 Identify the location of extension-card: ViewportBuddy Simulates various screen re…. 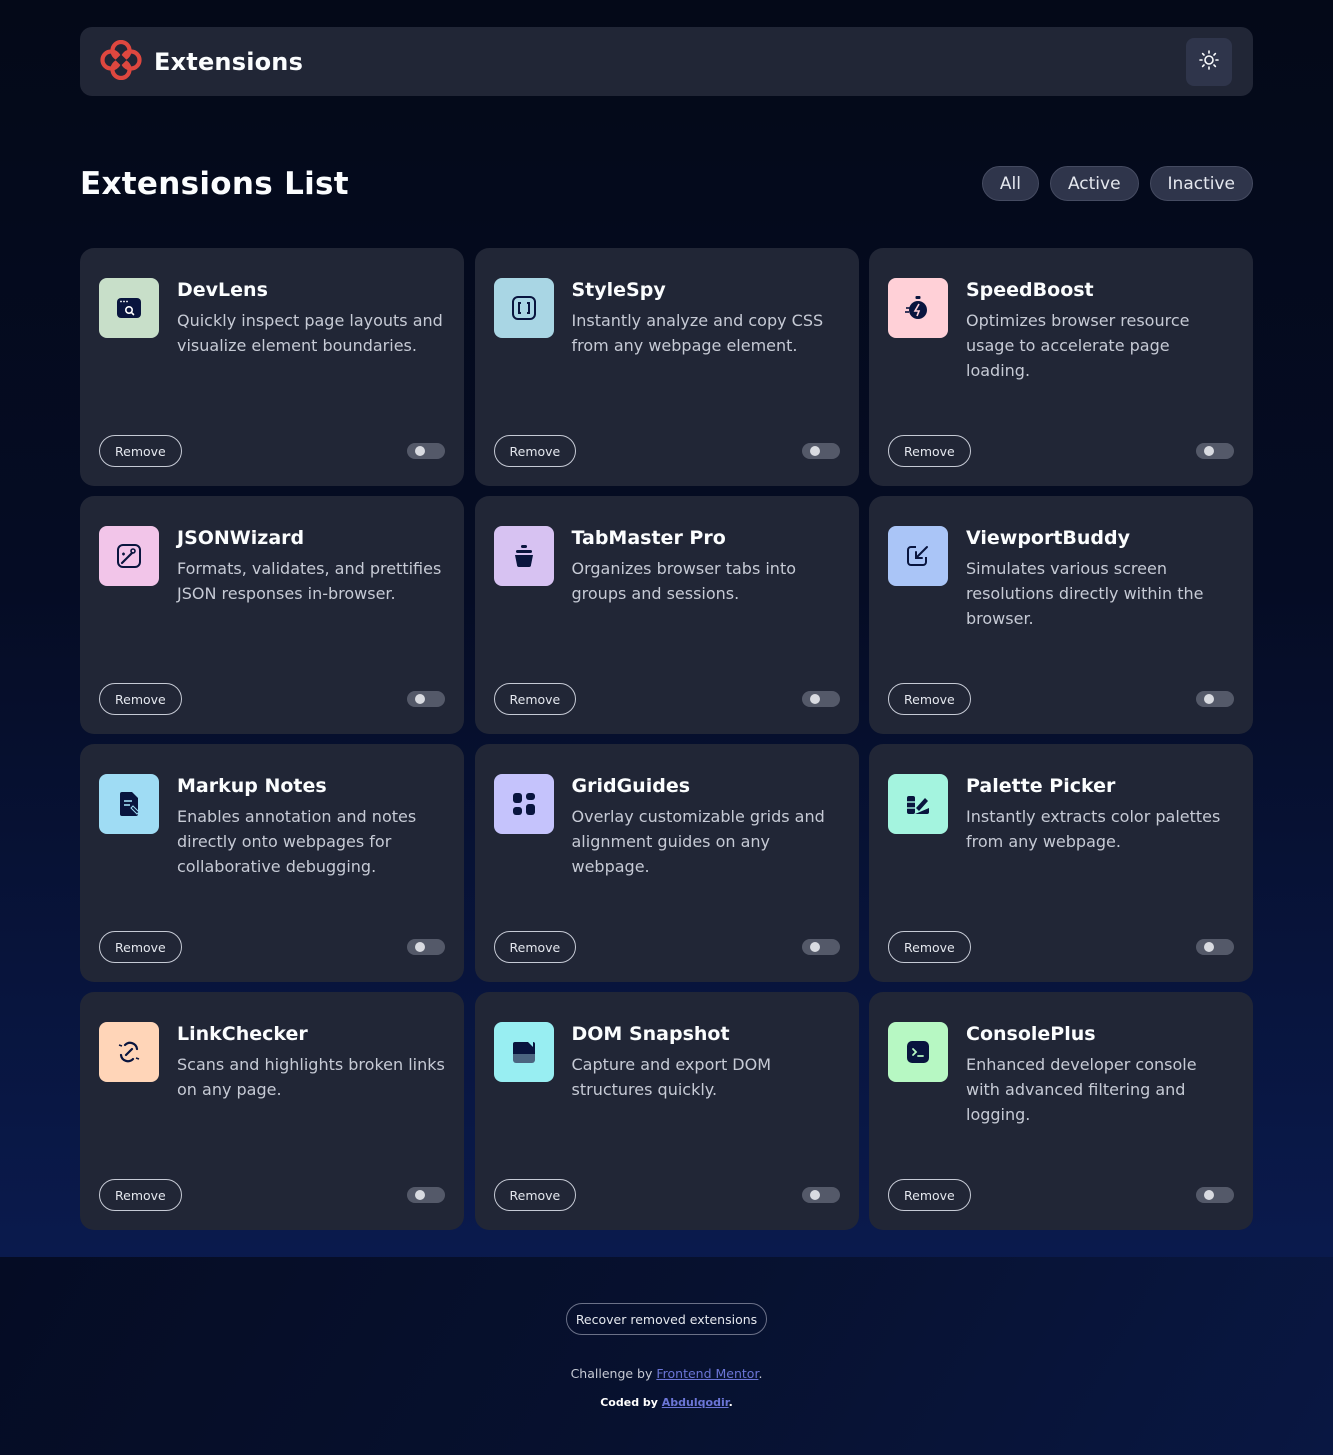
(1061, 615).